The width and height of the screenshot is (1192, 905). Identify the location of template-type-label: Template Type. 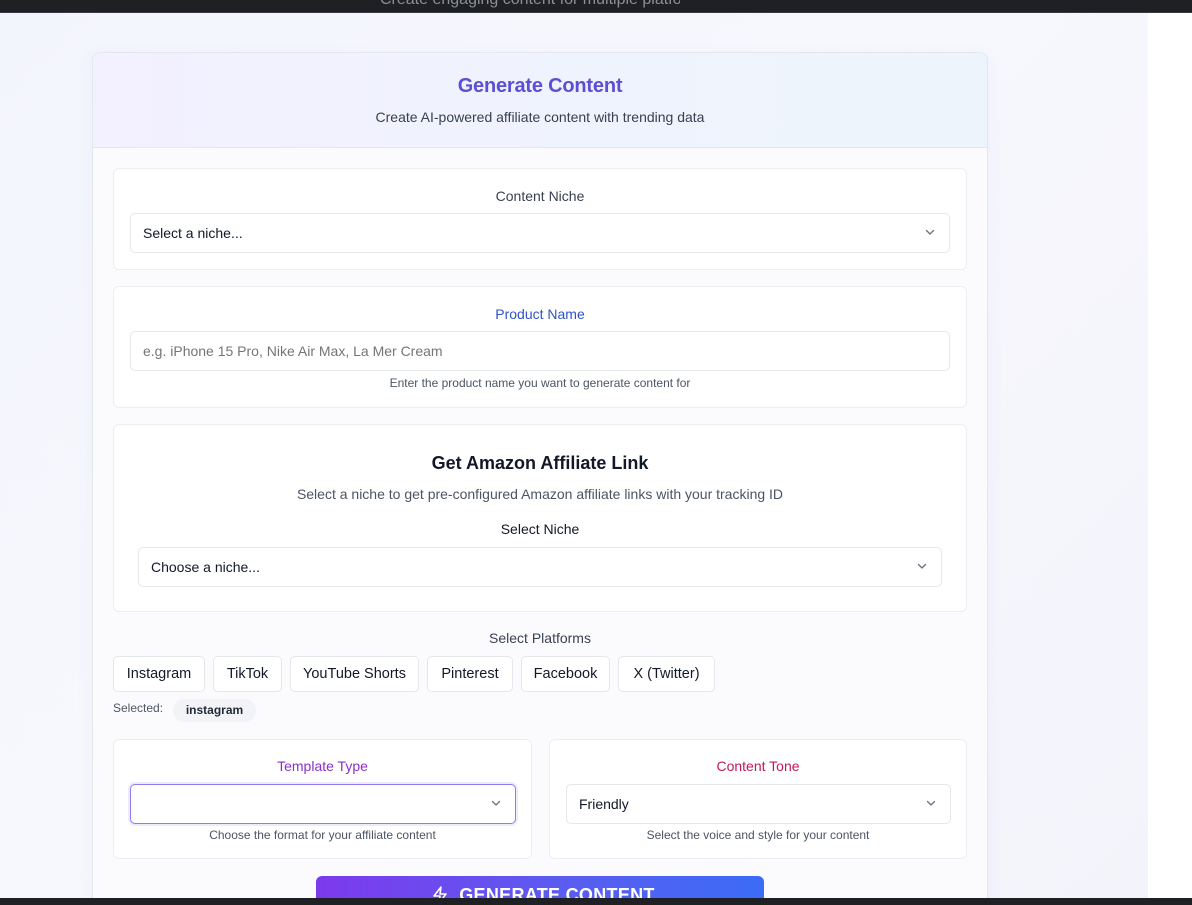
(322, 766).